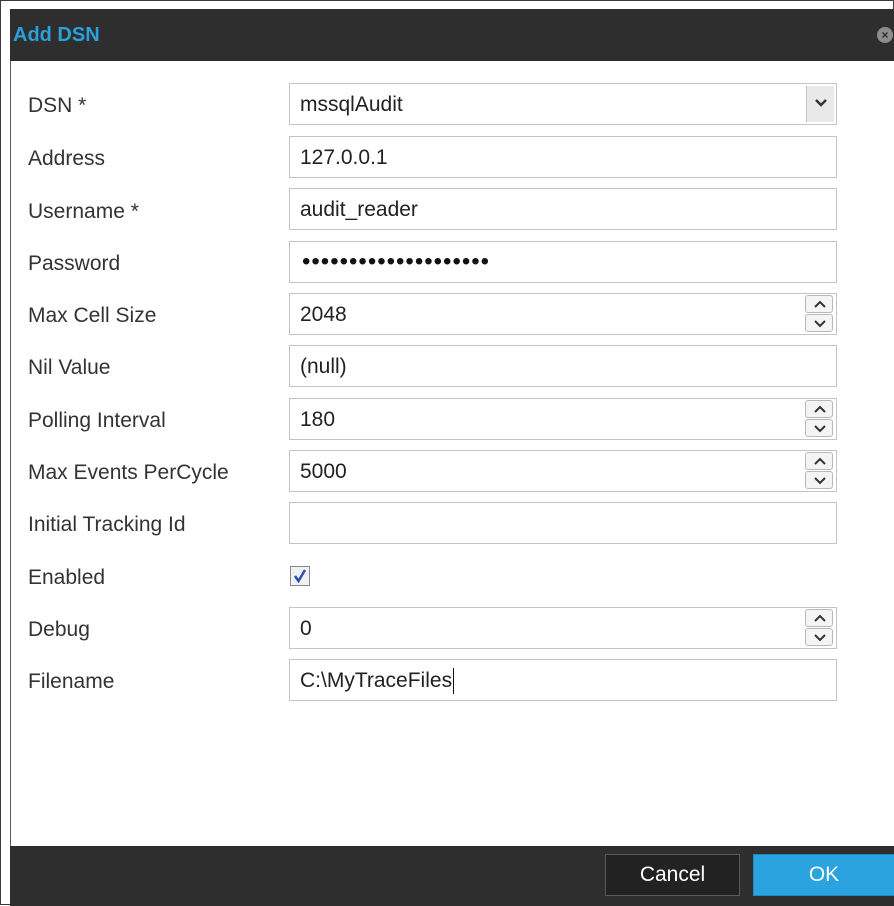  I want to click on max-cell-size-spinner, so click(820, 314).